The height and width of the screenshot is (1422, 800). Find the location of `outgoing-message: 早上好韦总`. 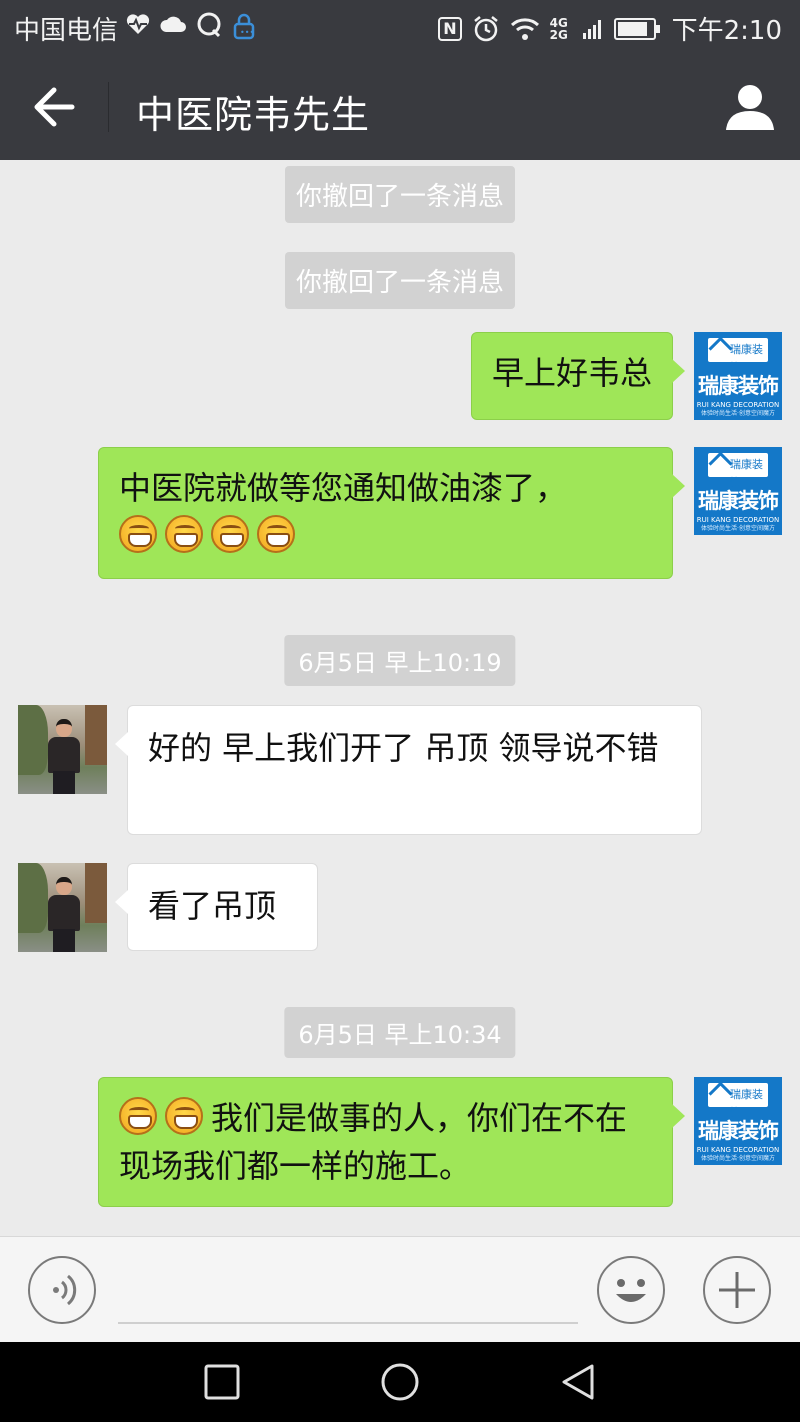

outgoing-message: 早上好韦总 is located at coordinates (578, 376).